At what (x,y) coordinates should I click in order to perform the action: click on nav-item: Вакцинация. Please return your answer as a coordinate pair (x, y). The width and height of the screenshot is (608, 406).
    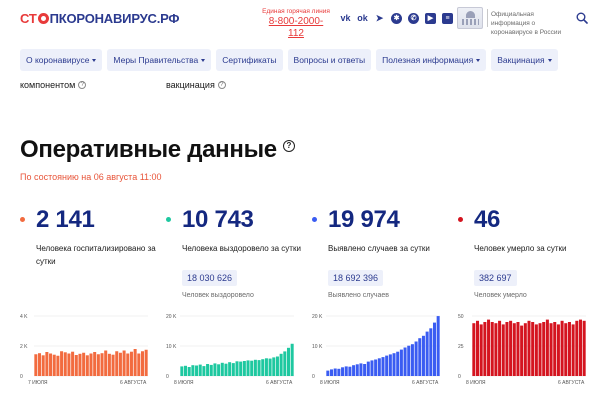
    Looking at the image, I should click on (524, 60).